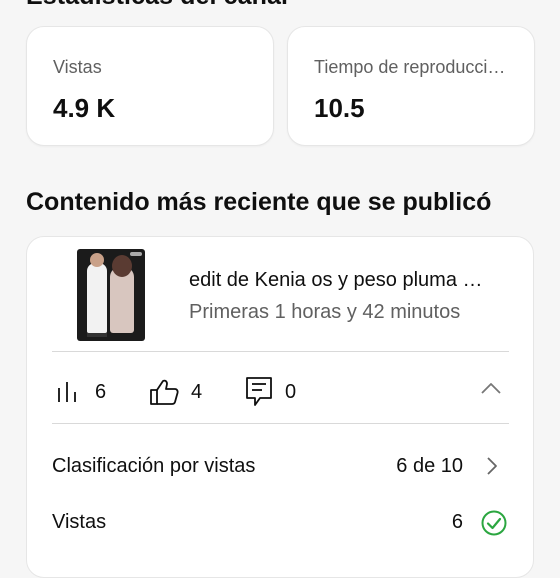 The height and width of the screenshot is (578, 560). What do you see at coordinates (67, 392) in the screenshot?
I see `bar-chart-icon` at bounding box center [67, 392].